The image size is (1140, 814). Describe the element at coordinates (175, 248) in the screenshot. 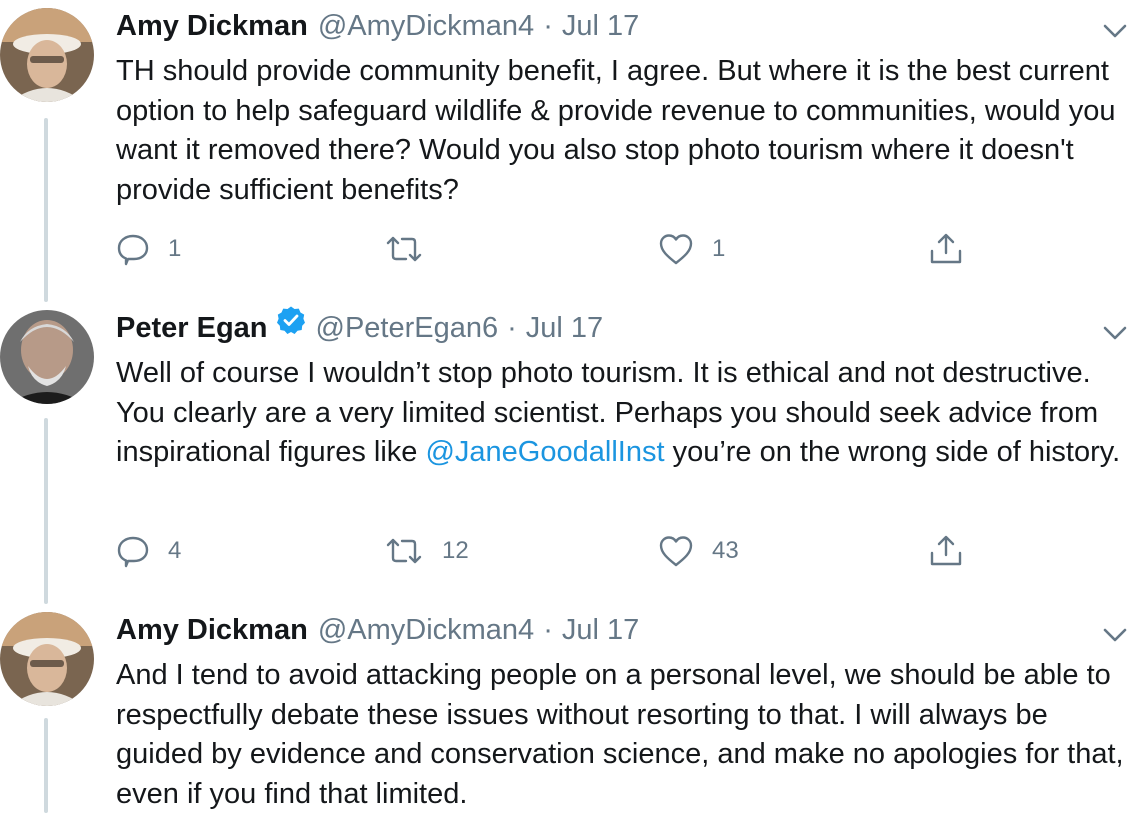

I see `reply-count: 1` at that location.